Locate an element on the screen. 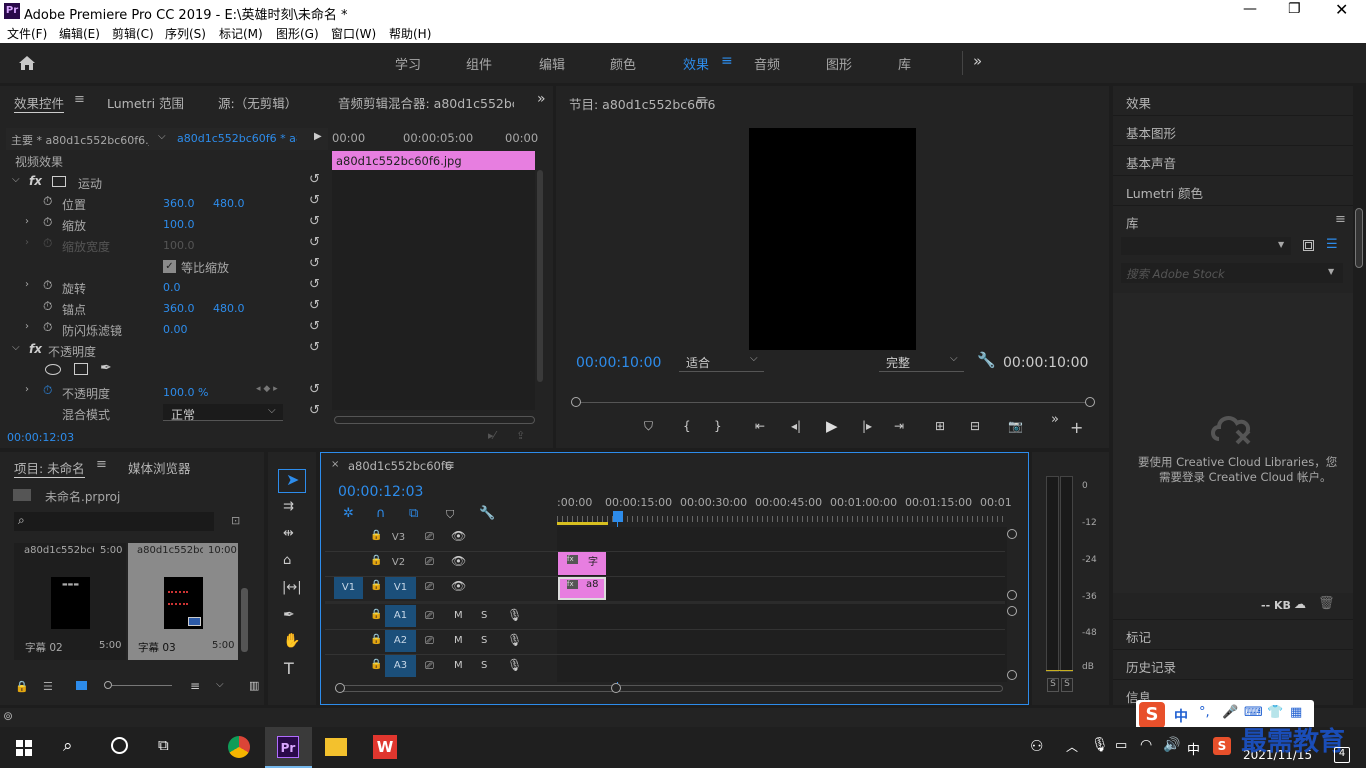  keyframe-nav-icon: ◂ ◆ ▸ is located at coordinates (267, 389).